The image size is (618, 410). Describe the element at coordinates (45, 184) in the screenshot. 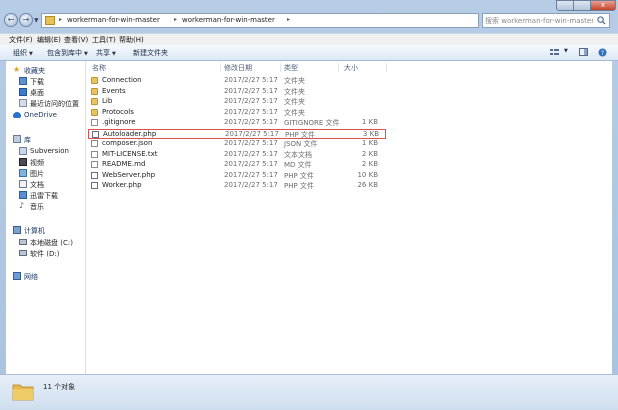

I see `nav-item-documents: 文档` at that location.